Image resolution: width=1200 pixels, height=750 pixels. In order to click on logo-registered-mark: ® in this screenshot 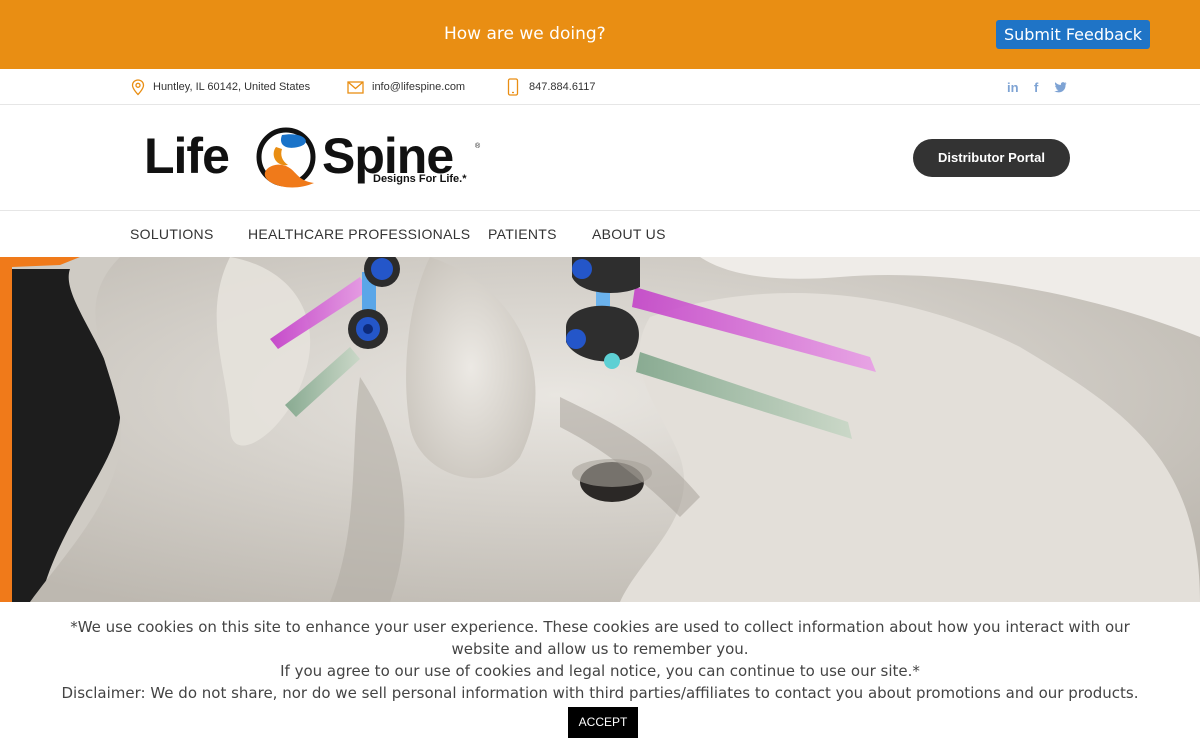, I will do `click(478, 146)`.